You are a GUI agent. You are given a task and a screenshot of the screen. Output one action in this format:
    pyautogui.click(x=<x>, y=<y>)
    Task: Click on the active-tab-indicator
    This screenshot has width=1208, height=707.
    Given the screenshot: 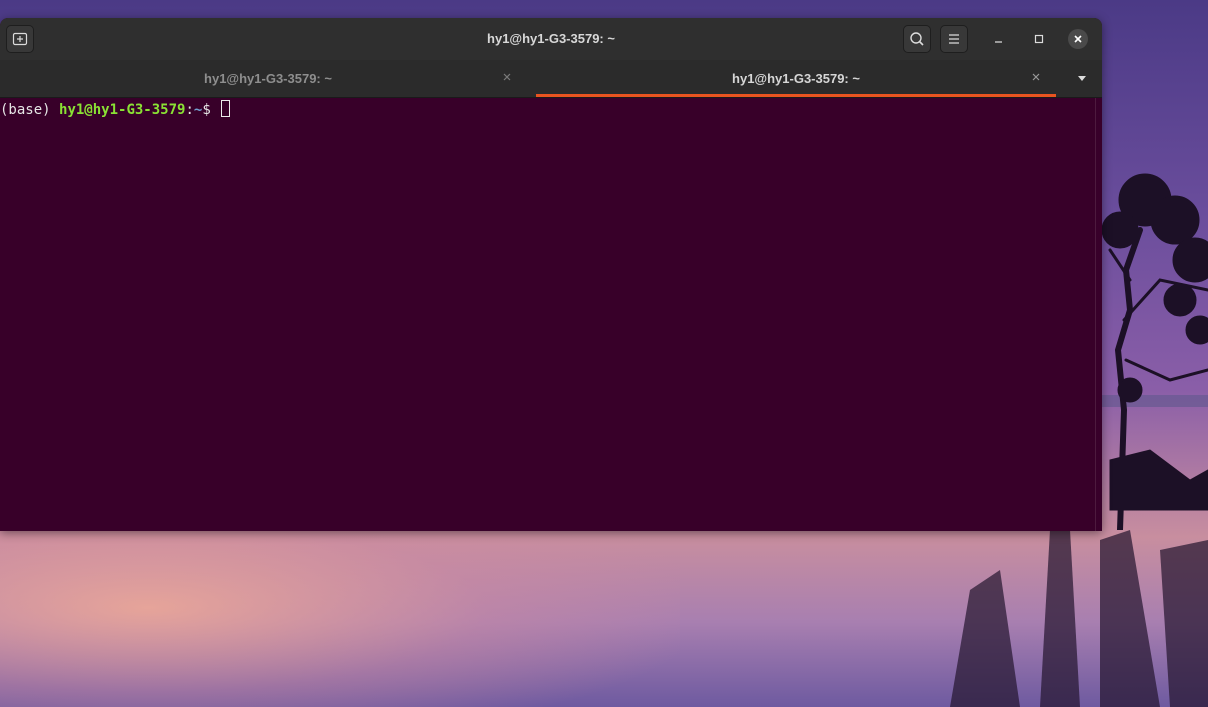 What is the action you would take?
    pyautogui.click(x=796, y=95)
    